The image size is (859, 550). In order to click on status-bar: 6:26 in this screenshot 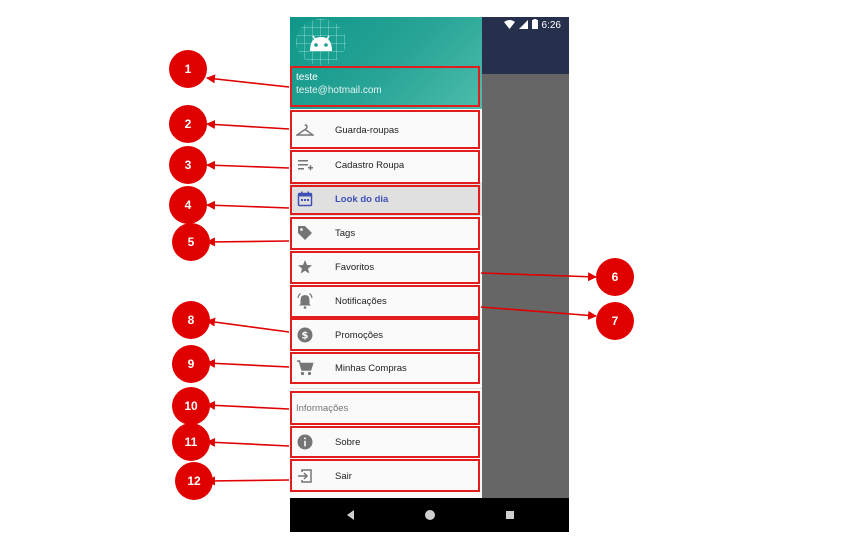, I will do `click(429, 25)`.